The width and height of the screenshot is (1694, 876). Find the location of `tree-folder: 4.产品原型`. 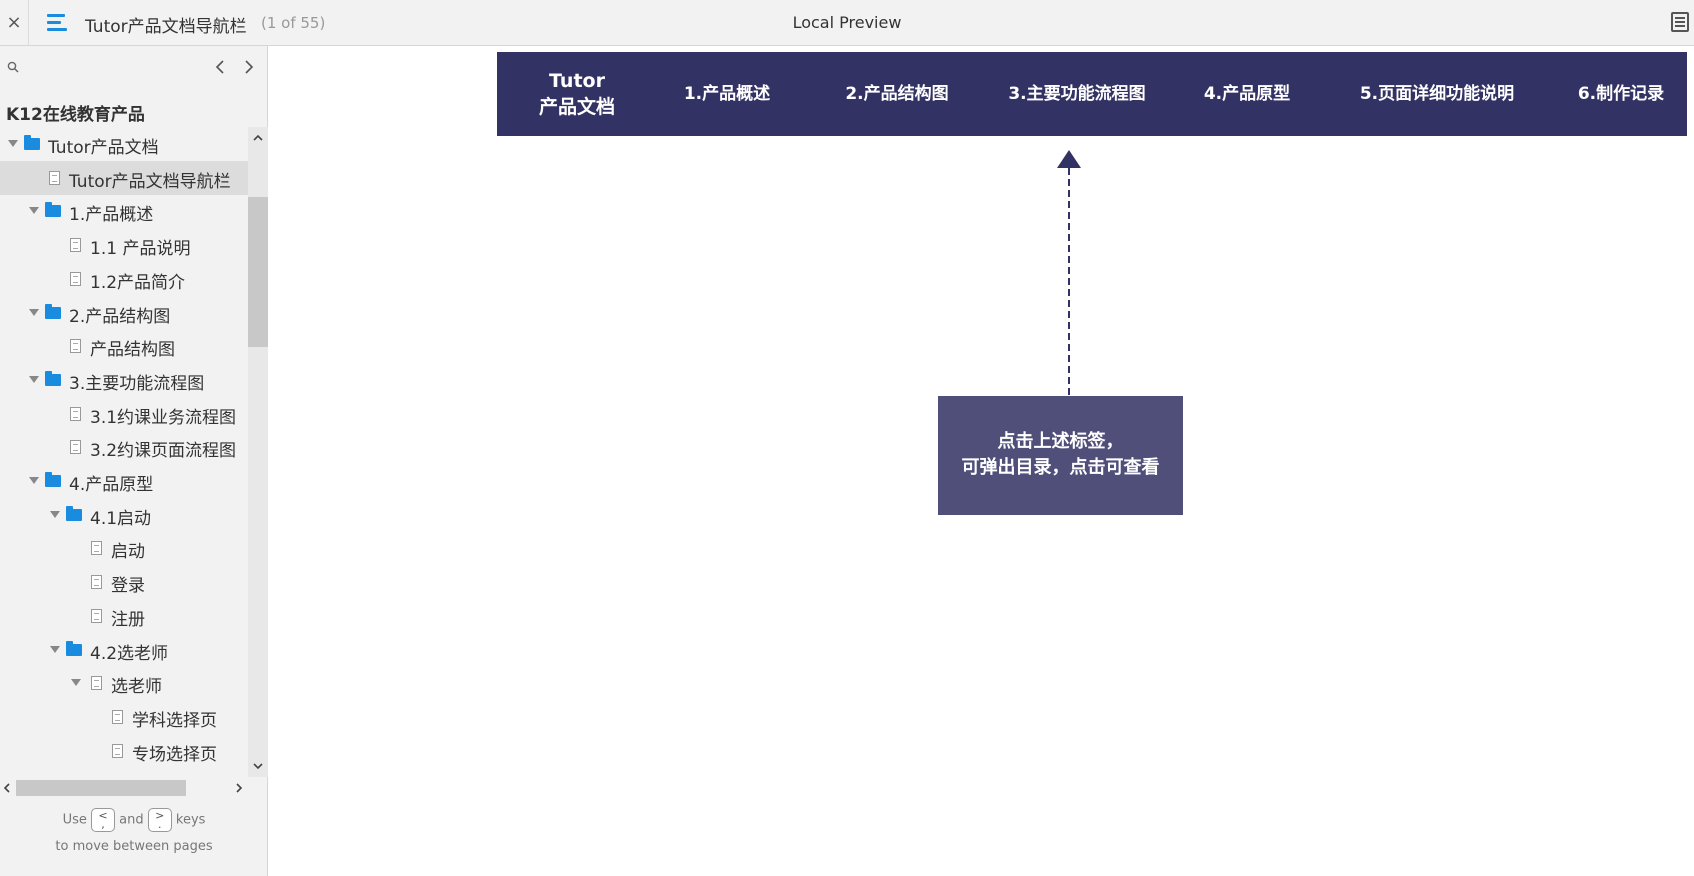

tree-folder: 4.产品原型 is located at coordinates (124, 481).